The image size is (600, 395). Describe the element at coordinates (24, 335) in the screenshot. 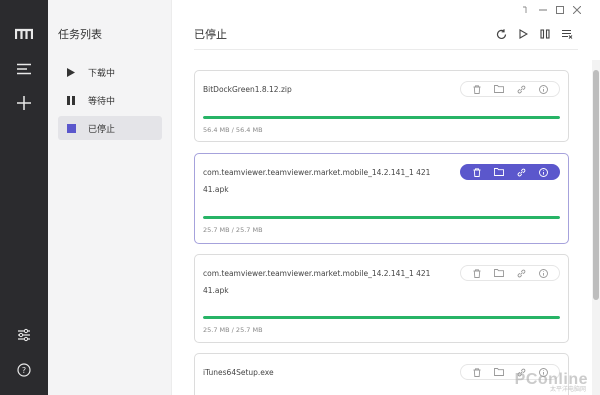

I see `settings-sliders-icon` at that location.